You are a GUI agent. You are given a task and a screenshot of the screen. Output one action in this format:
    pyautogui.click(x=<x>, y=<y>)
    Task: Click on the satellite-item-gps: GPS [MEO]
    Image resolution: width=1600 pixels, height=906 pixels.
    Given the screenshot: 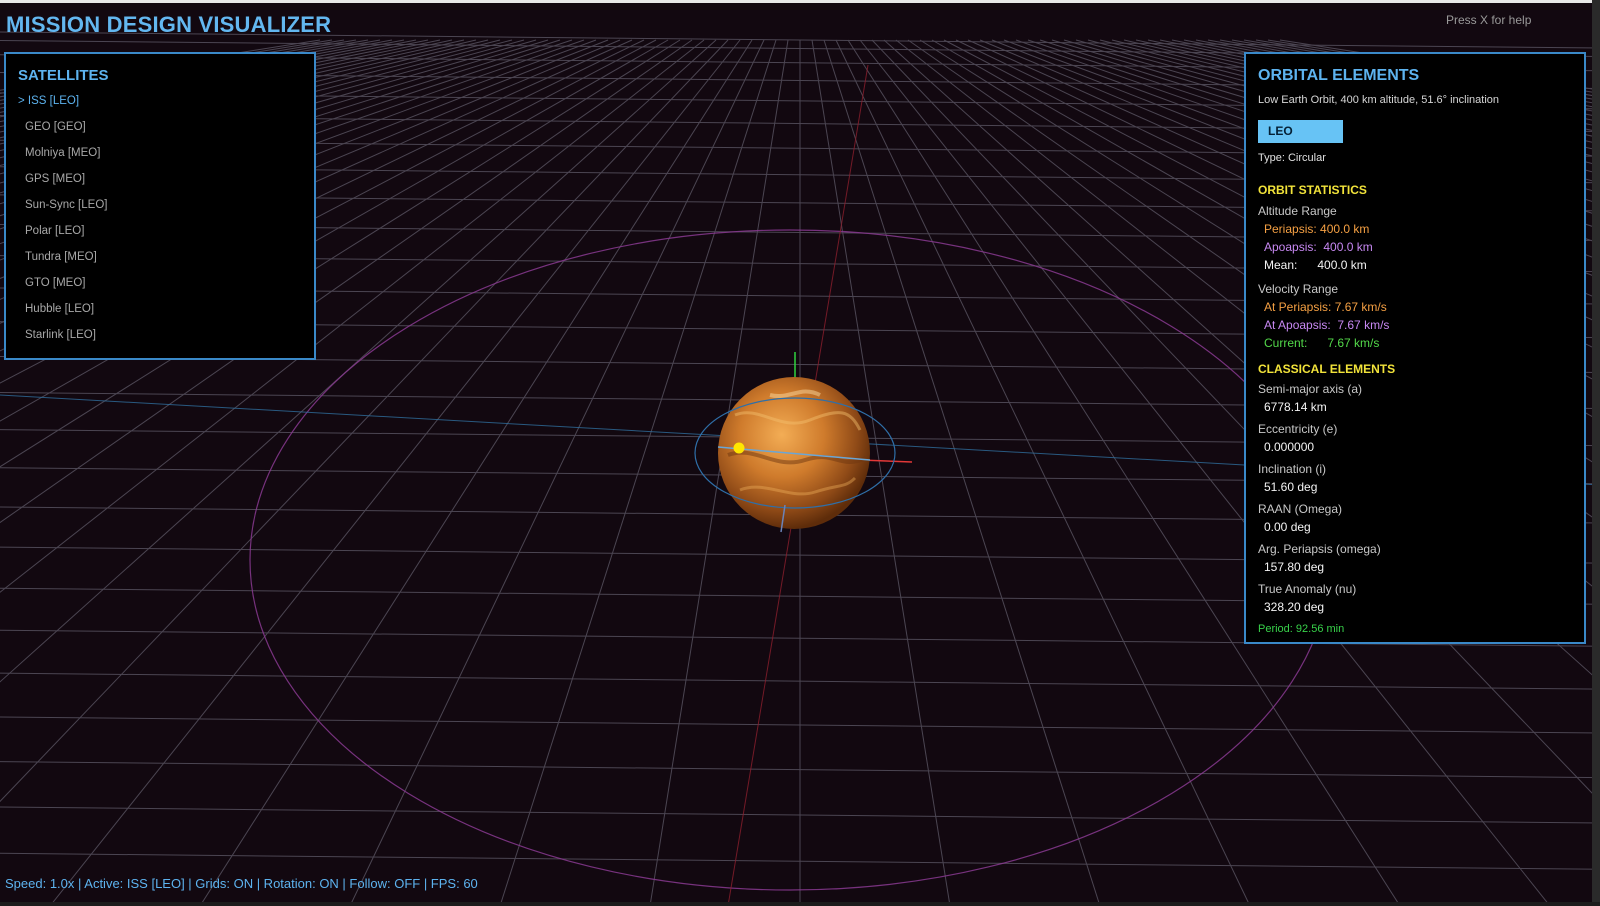 What is the action you would take?
    pyautogui.click(x=62, y=183)
    